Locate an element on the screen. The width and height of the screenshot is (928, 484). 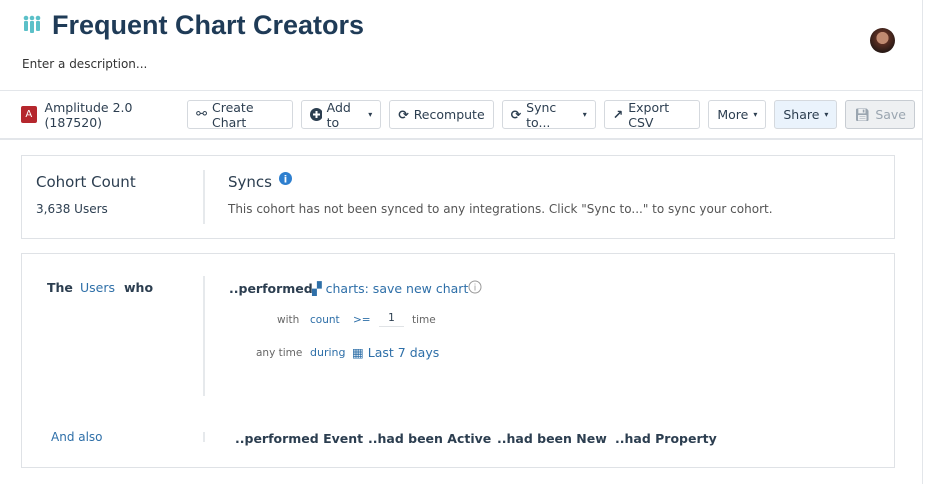
label: Recompute is located at coordinates (449, 114).